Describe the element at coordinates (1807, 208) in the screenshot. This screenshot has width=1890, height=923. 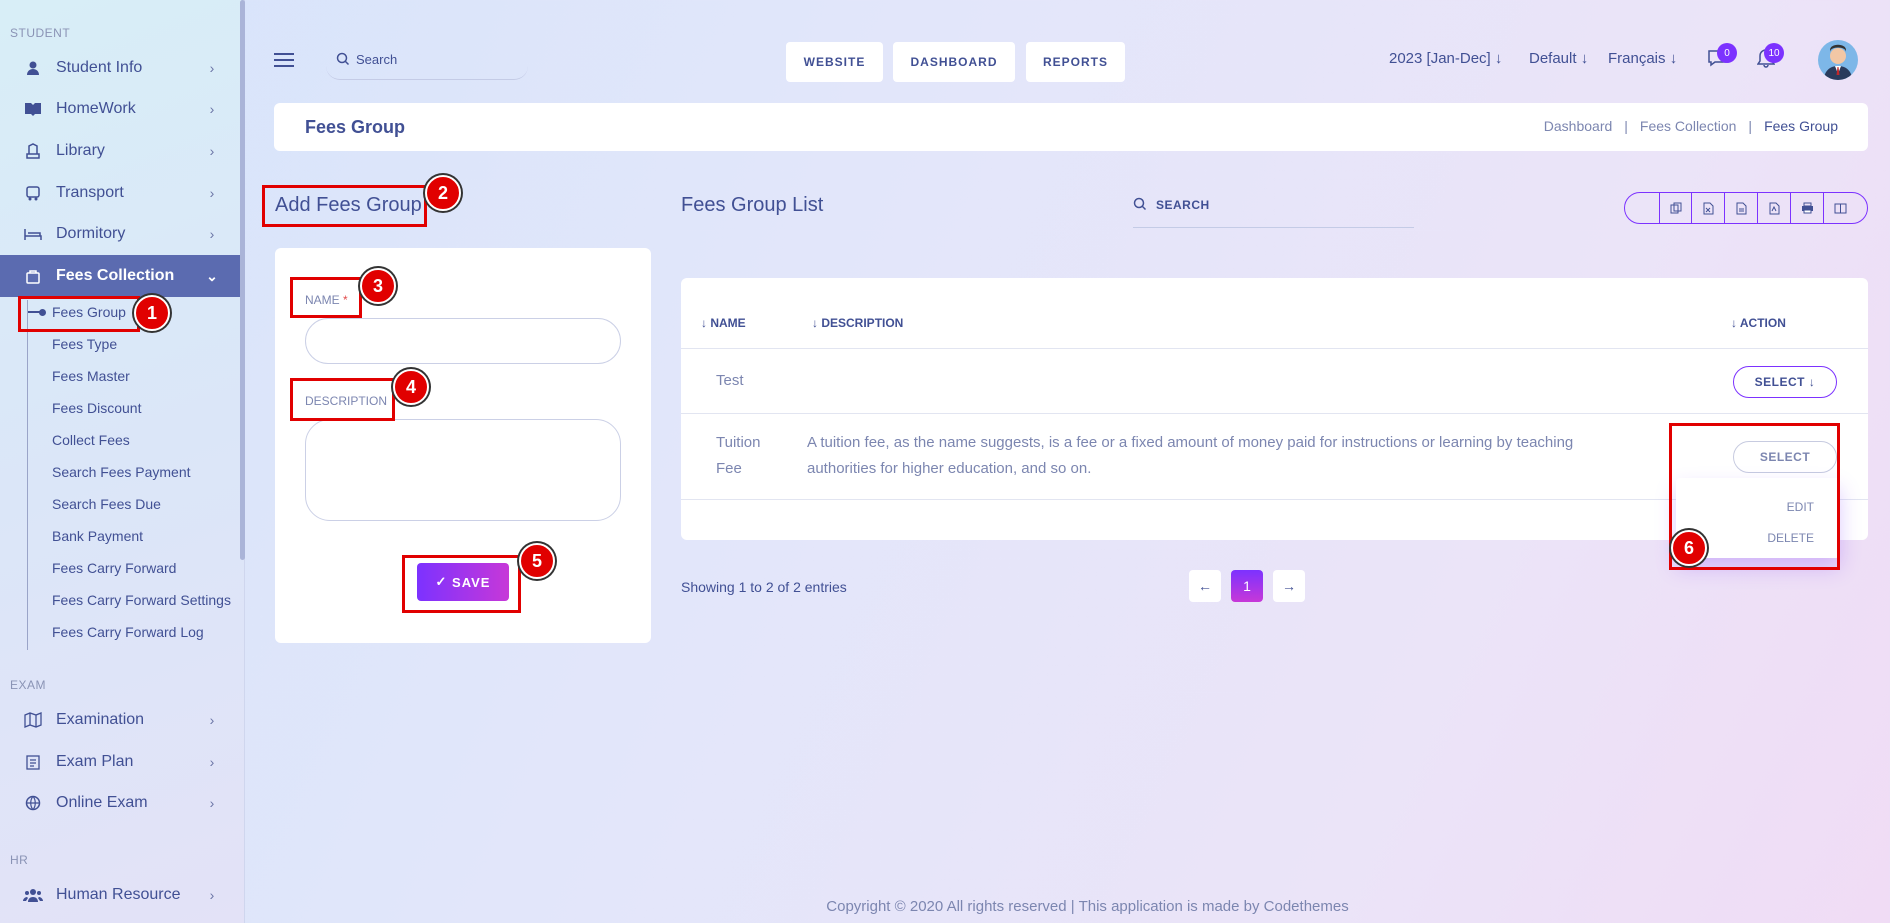
I see `print-icon` at that location.